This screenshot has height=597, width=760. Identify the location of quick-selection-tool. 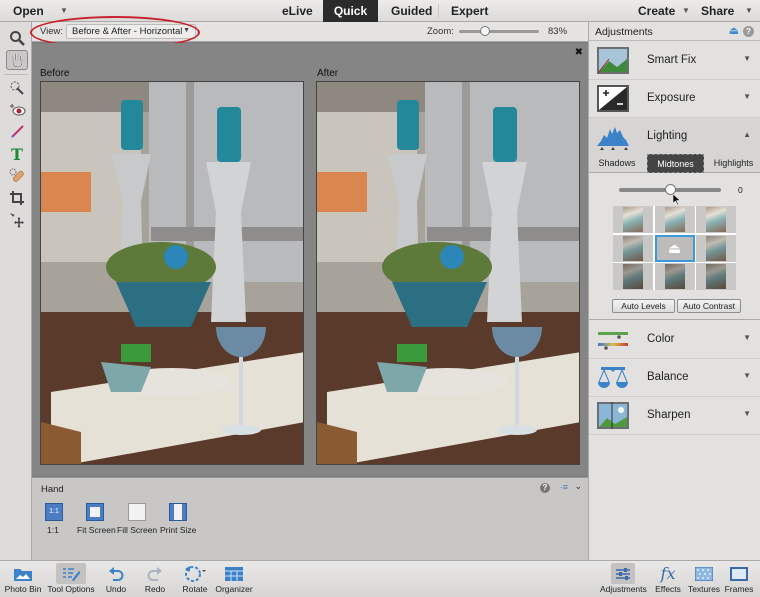
(17, 88).